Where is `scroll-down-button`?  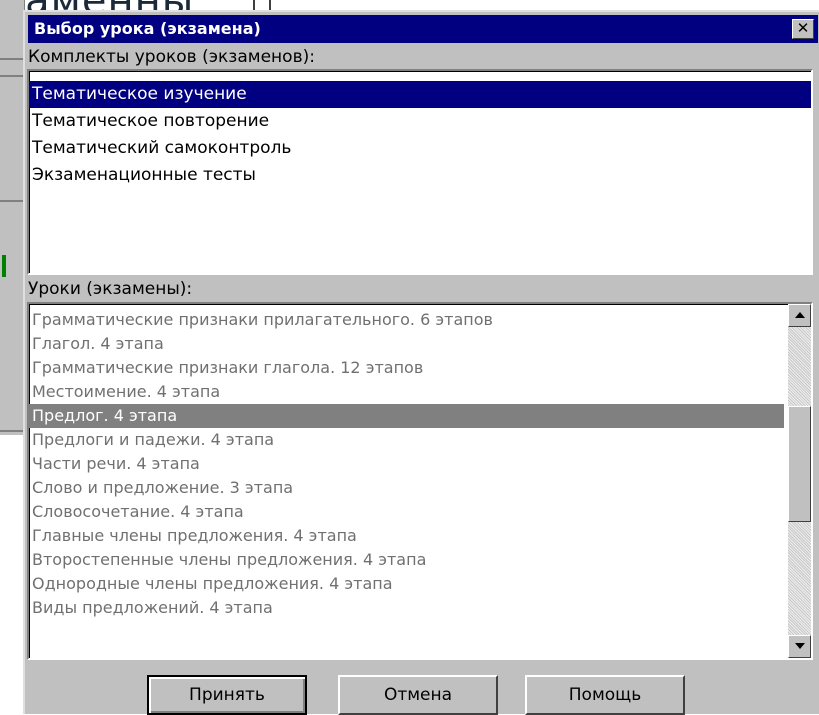
scroll-down-button is located at coordinates (799, 646).